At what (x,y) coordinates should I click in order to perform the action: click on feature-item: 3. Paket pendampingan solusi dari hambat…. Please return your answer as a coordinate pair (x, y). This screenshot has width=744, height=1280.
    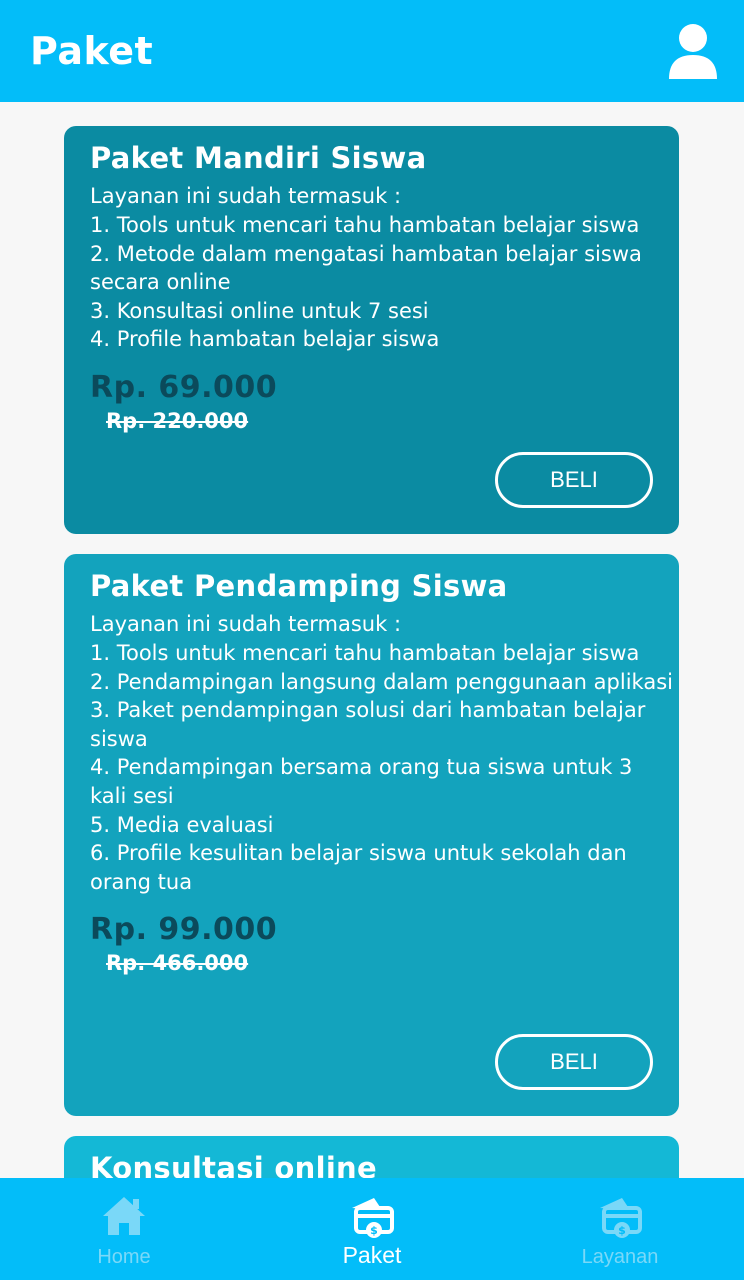
    Looking at the image, I should click on (368, 724).